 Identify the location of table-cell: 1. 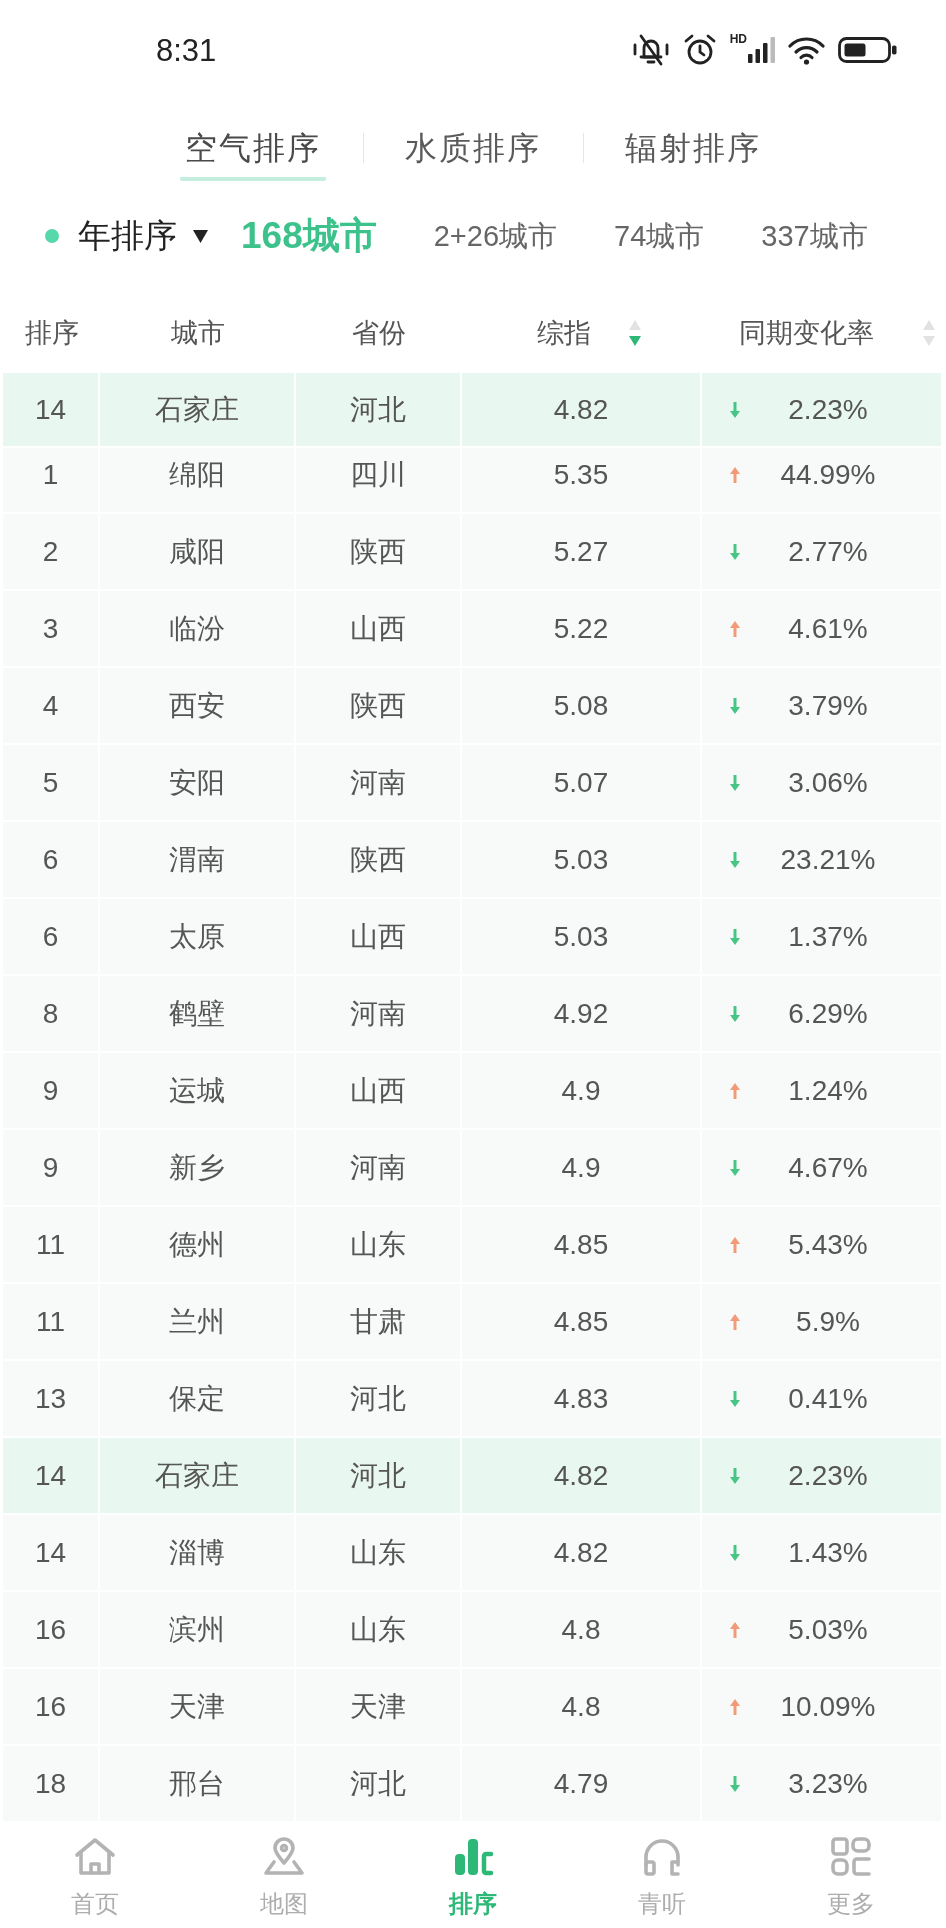
(51, 480).